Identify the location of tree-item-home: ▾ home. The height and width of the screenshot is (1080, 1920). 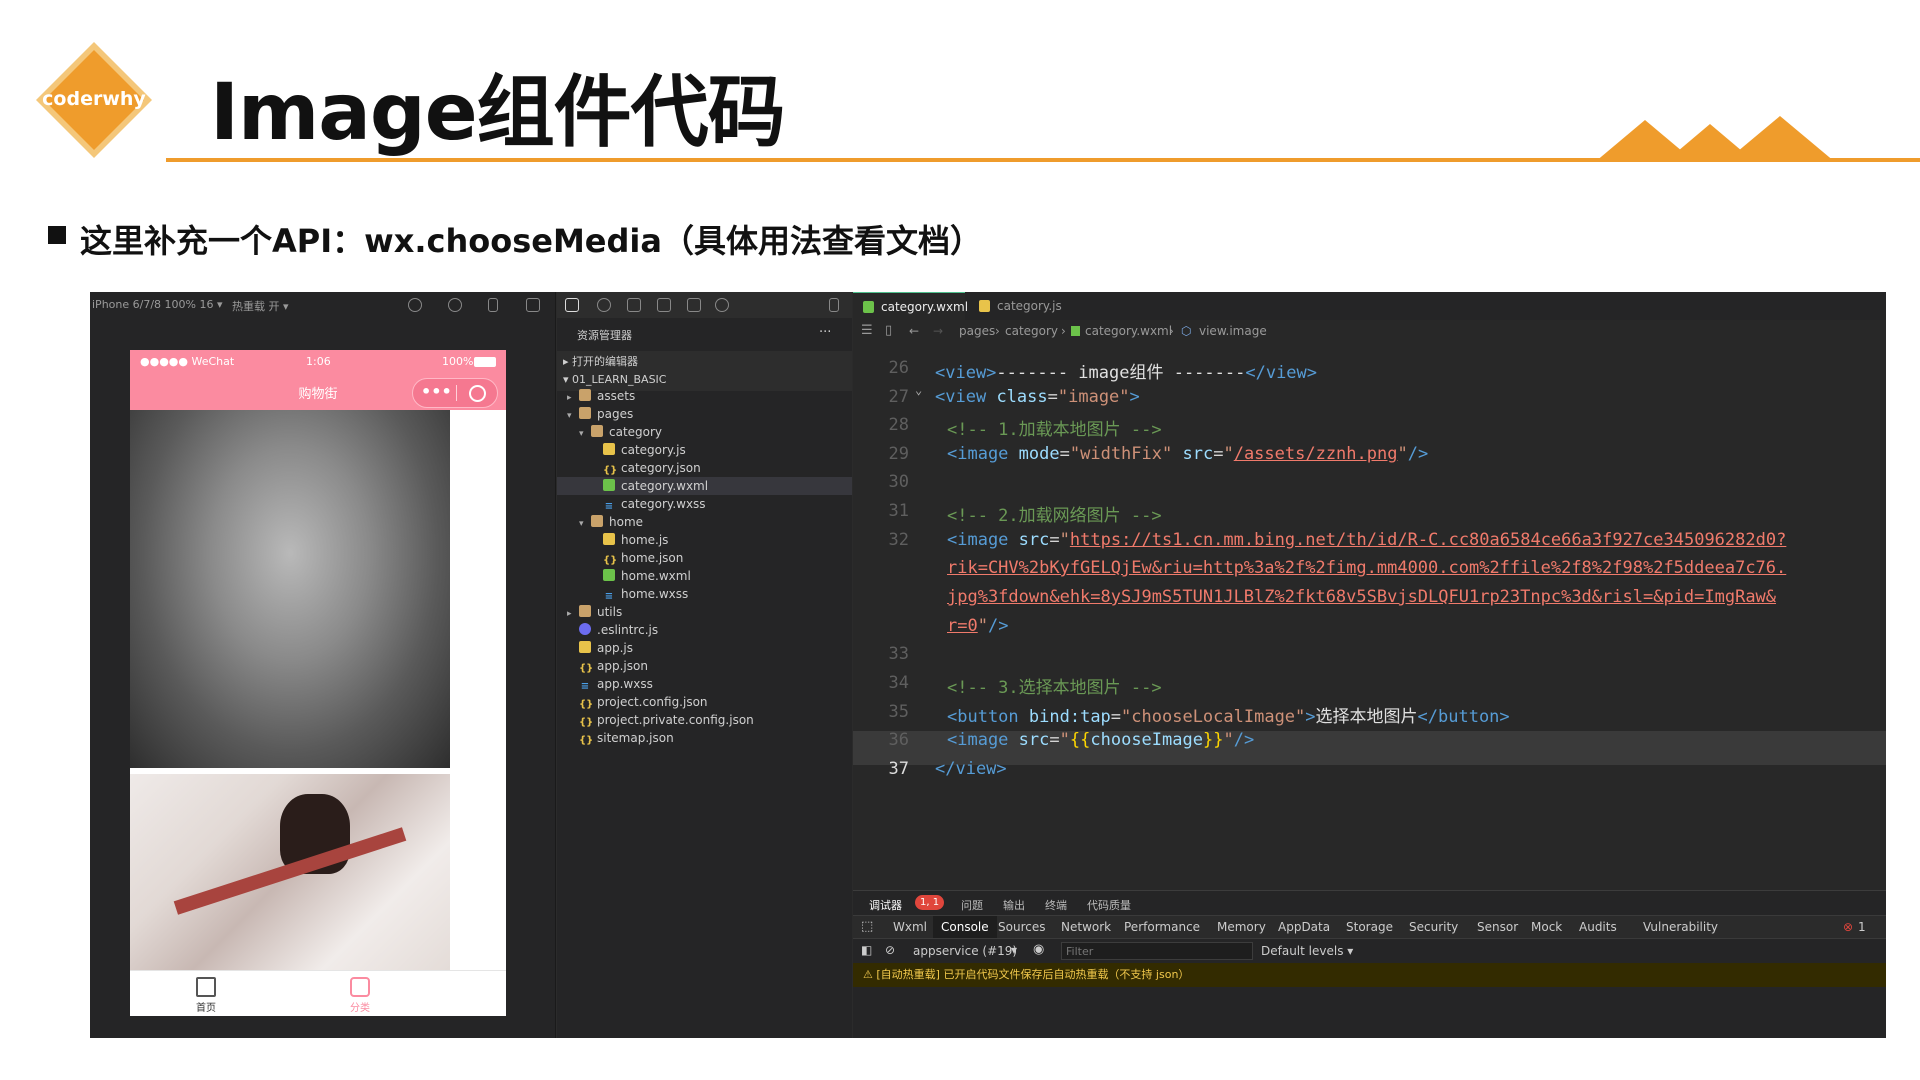
(704, 522).